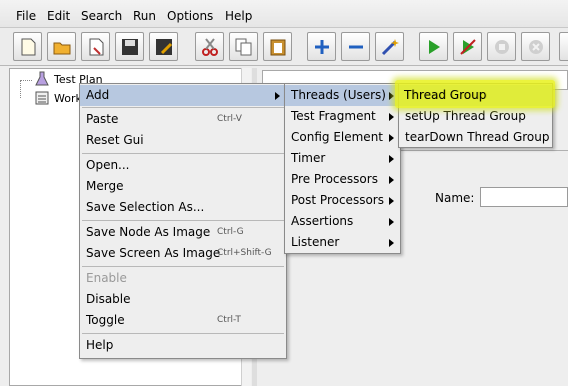 The height and width of the screenshot is (386, 568). I want to click on stop-icon, so click(502, 47).